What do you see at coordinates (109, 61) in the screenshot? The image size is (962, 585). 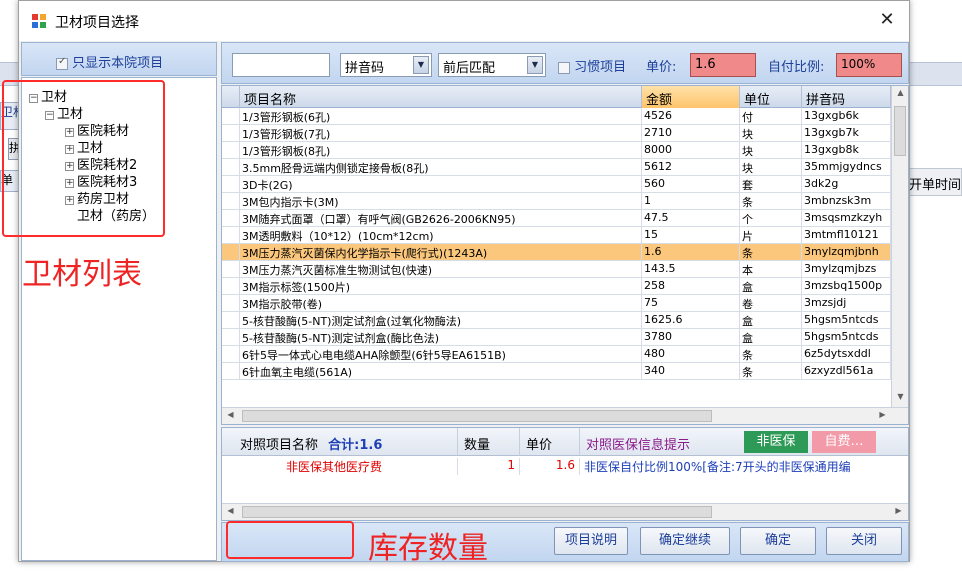 I see `only-this-hospital-checkbox: 只显示本院项目` at bounding box center [109, 61].